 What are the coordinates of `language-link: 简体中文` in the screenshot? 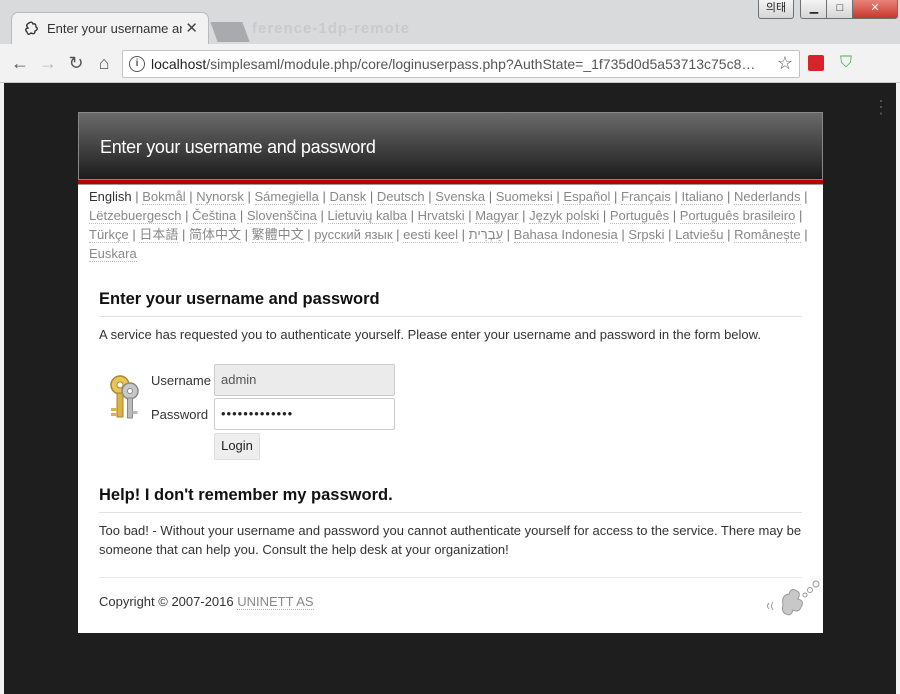 It's located at (214, 235).